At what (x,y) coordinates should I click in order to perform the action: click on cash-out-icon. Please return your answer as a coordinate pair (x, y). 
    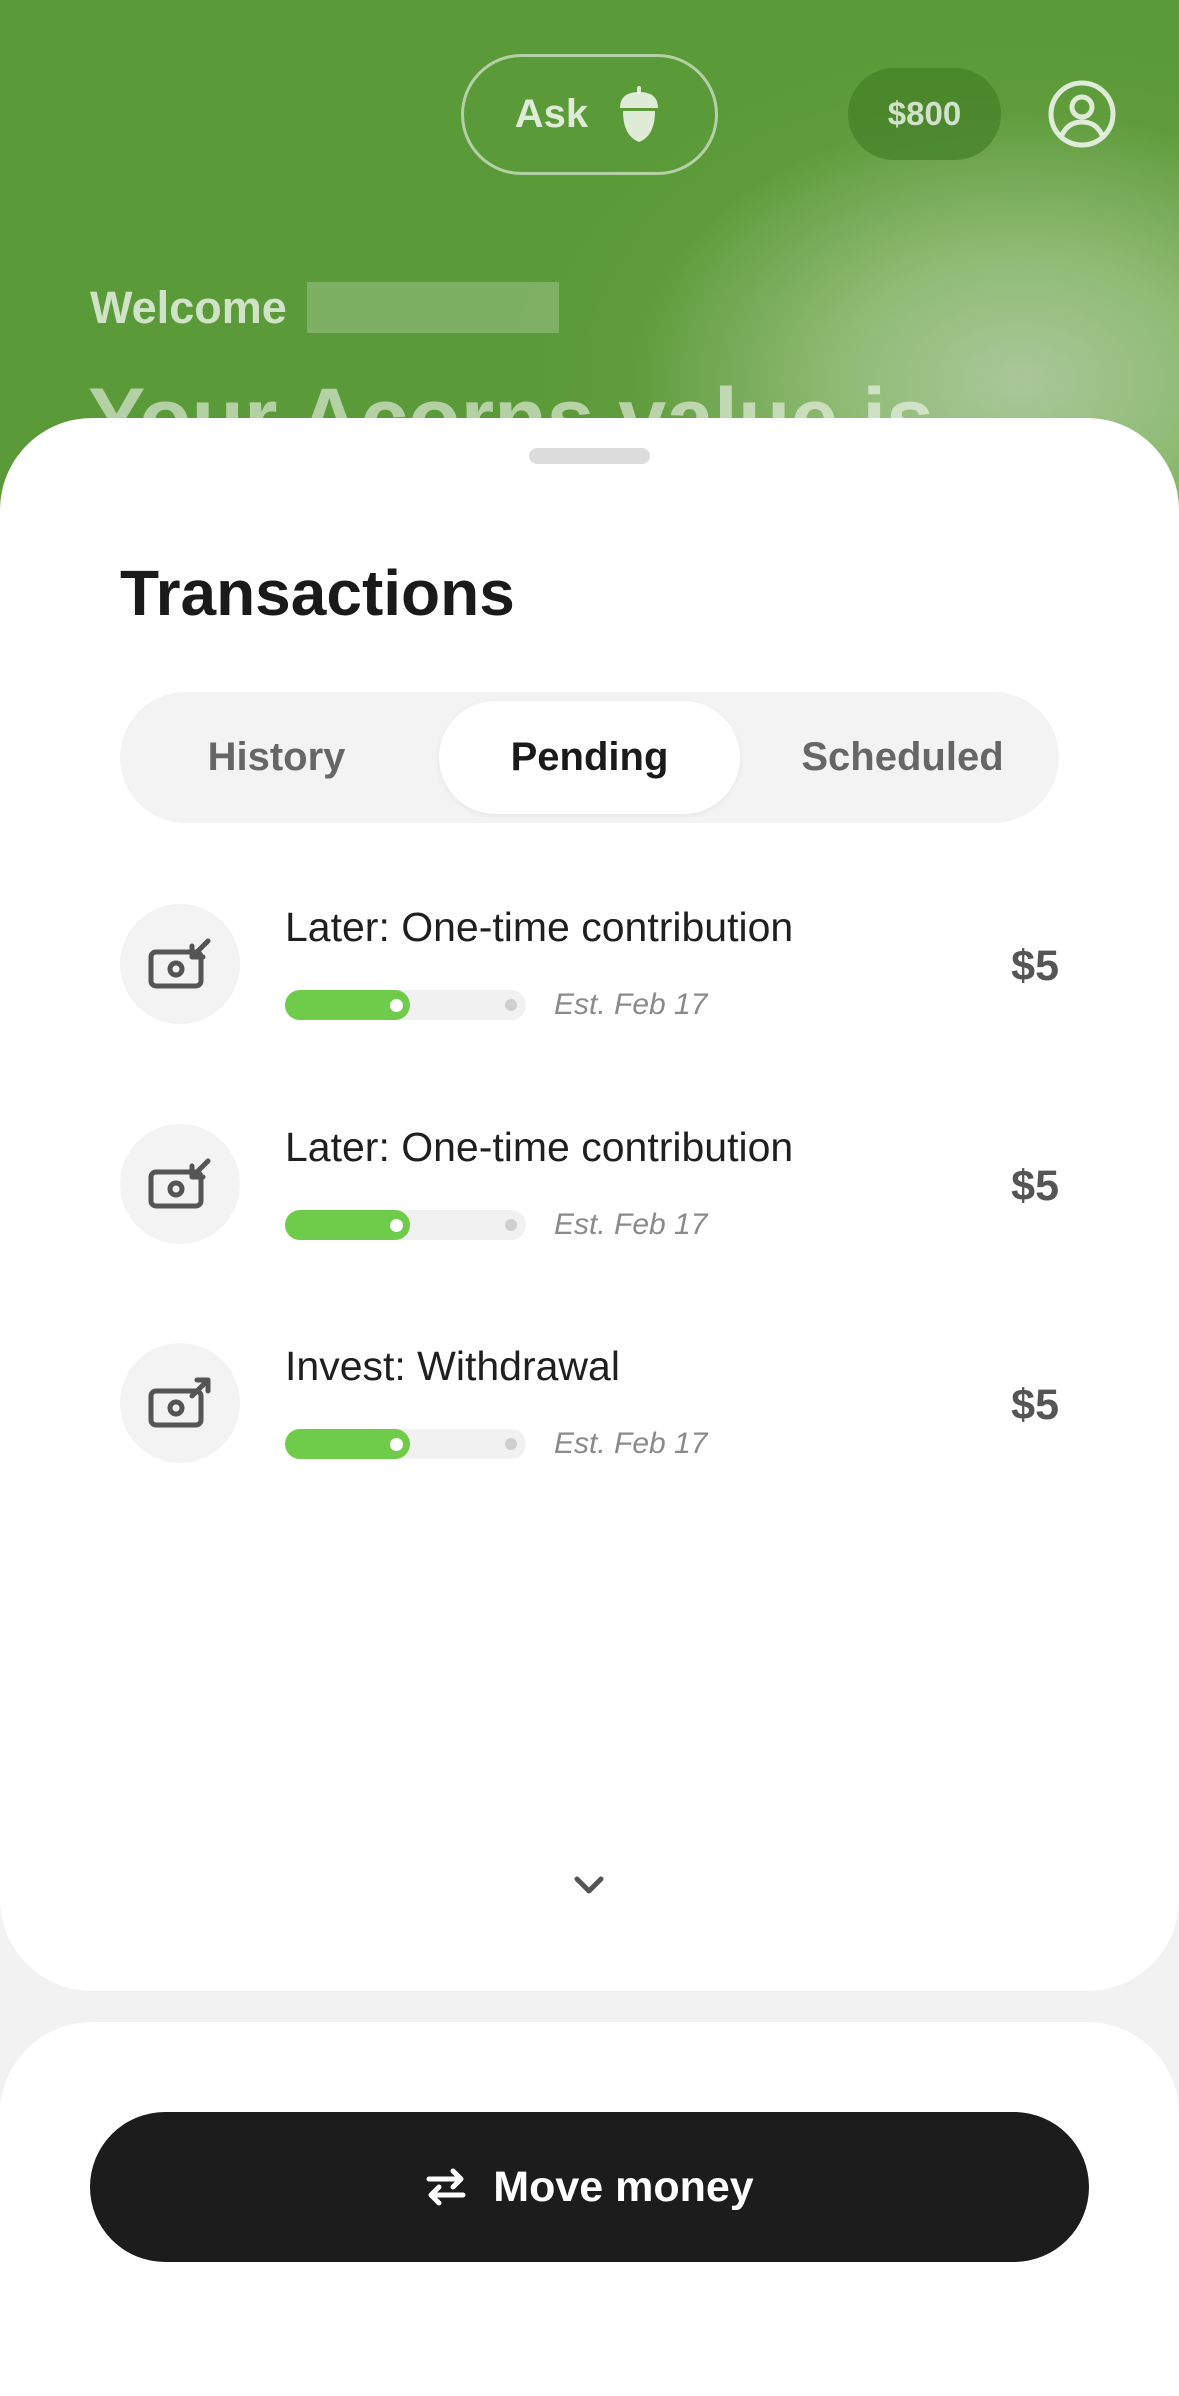
    Looking at the image, I should click on (179, 1402).